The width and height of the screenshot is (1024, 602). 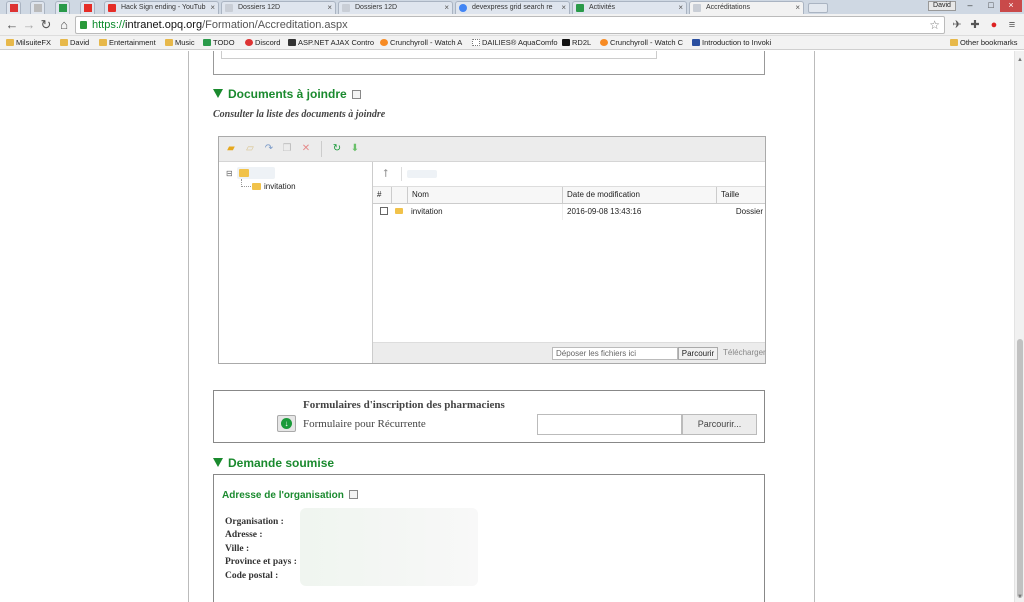 I want to click on grid-path-bar: ⭡, so click(x=569, y=174).